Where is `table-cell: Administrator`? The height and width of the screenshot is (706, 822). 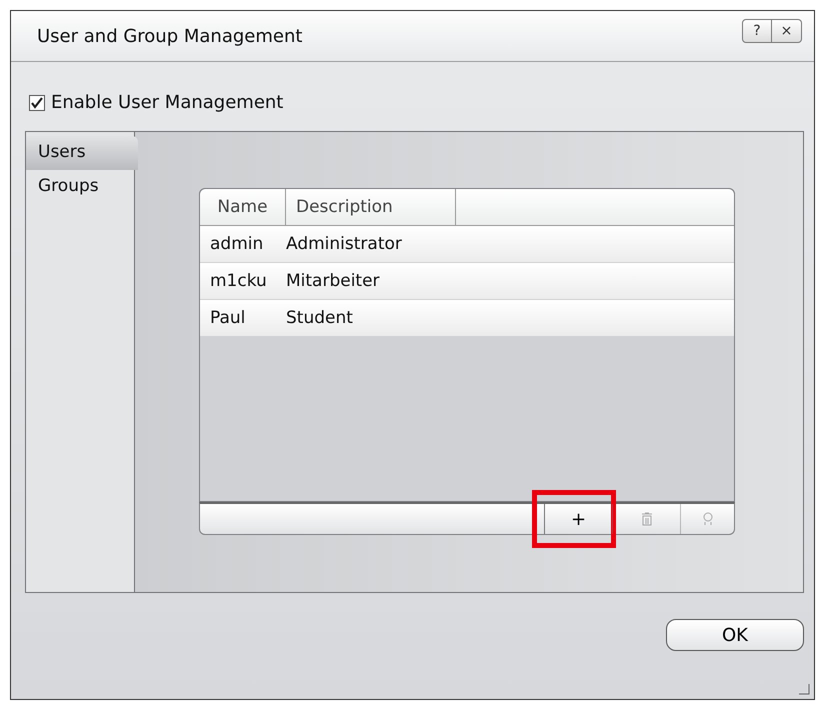
table-cell: Administrator is located at coordinates (344, 244).